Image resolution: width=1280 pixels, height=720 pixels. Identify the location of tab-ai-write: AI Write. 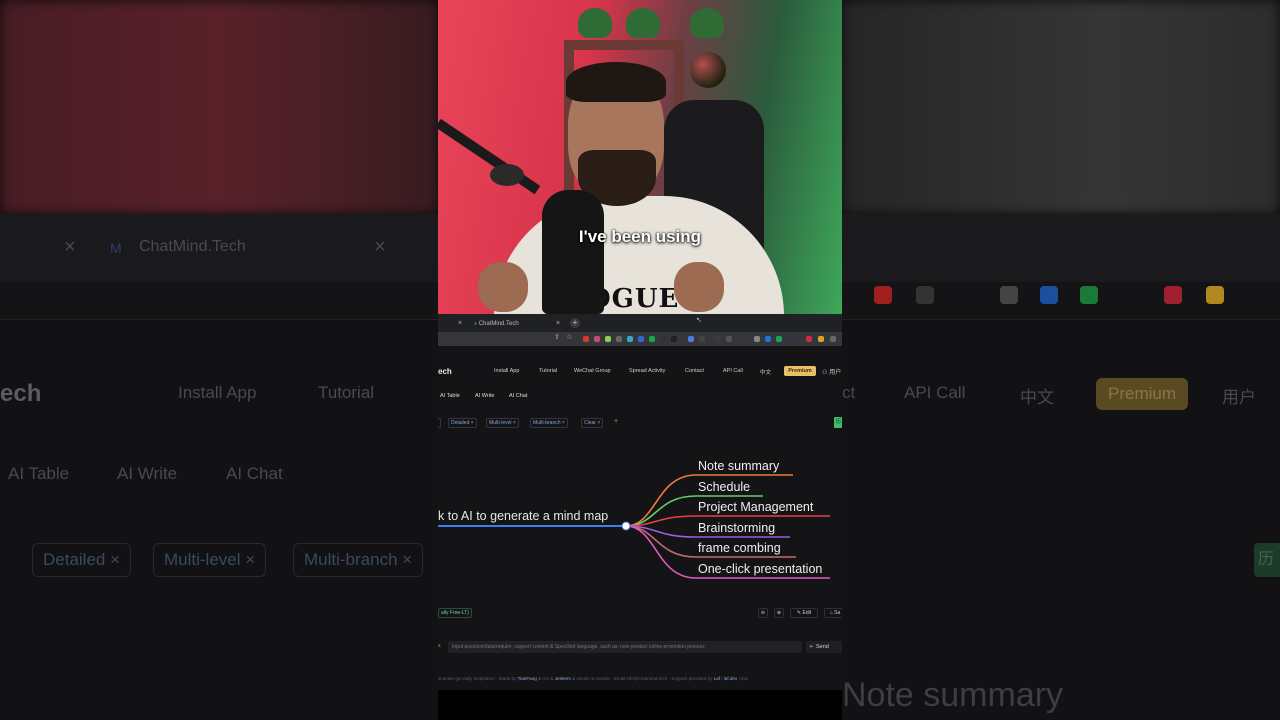
(484, 396).